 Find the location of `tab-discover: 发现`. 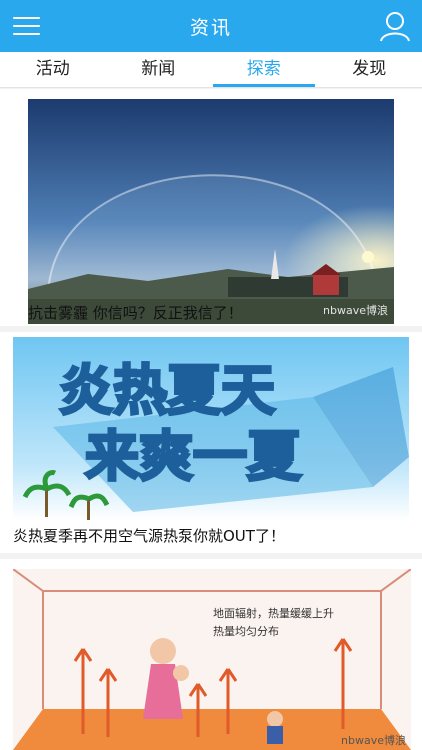

tab-discover: 发现 is located at coordinates (369, 69).